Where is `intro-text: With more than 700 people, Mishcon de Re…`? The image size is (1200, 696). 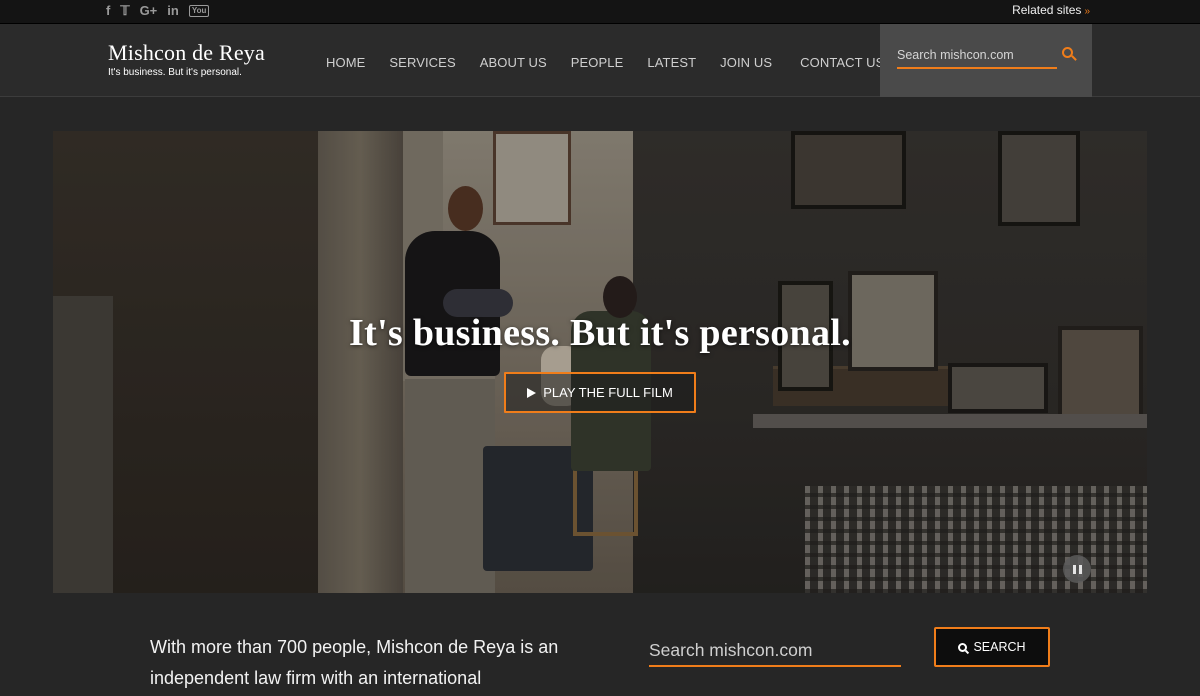
intro-text: With more than 700 people, Mishcon de Re… is located at coordinates (354, 662).